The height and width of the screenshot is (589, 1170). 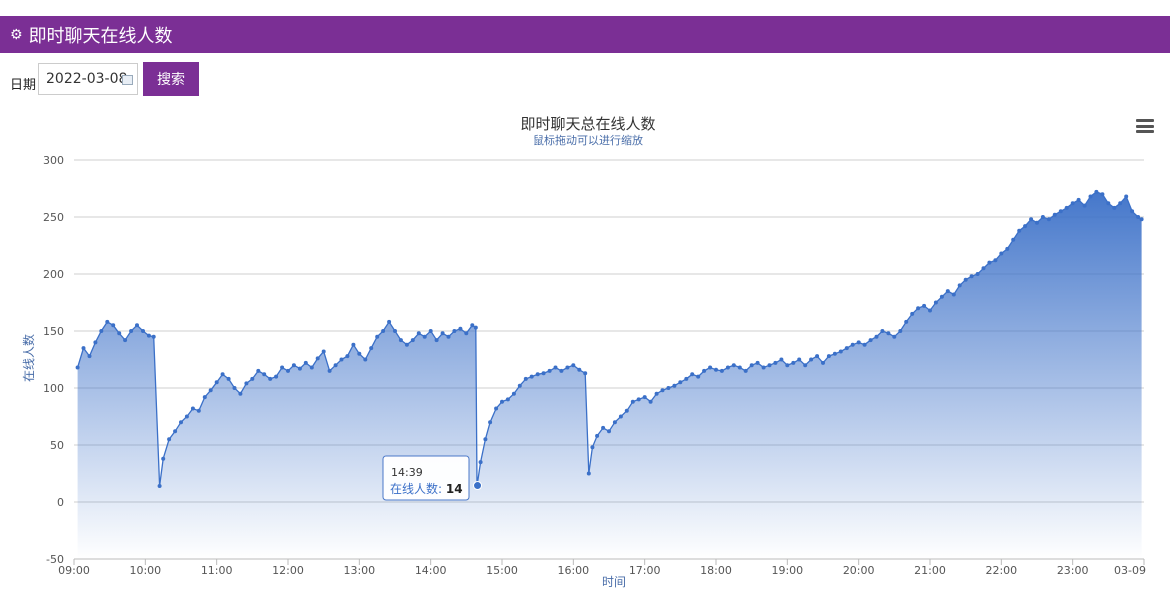 I want to click on hovered-point, so click(x=478, y=486).